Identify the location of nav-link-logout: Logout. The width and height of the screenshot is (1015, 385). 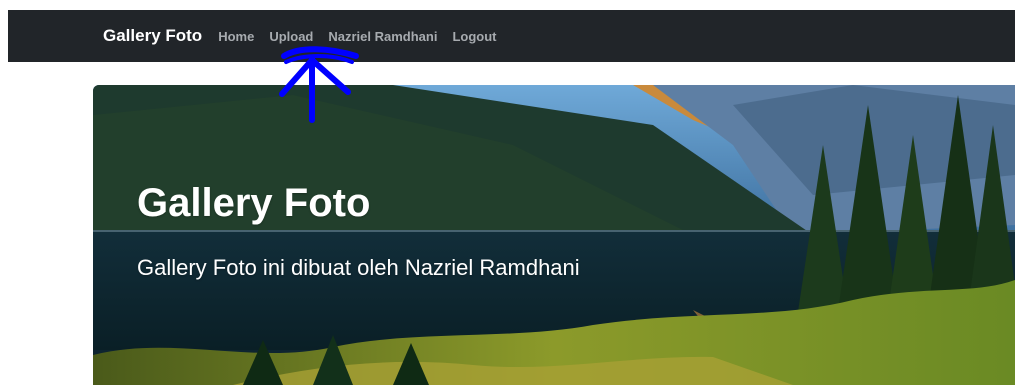
(474, 36).